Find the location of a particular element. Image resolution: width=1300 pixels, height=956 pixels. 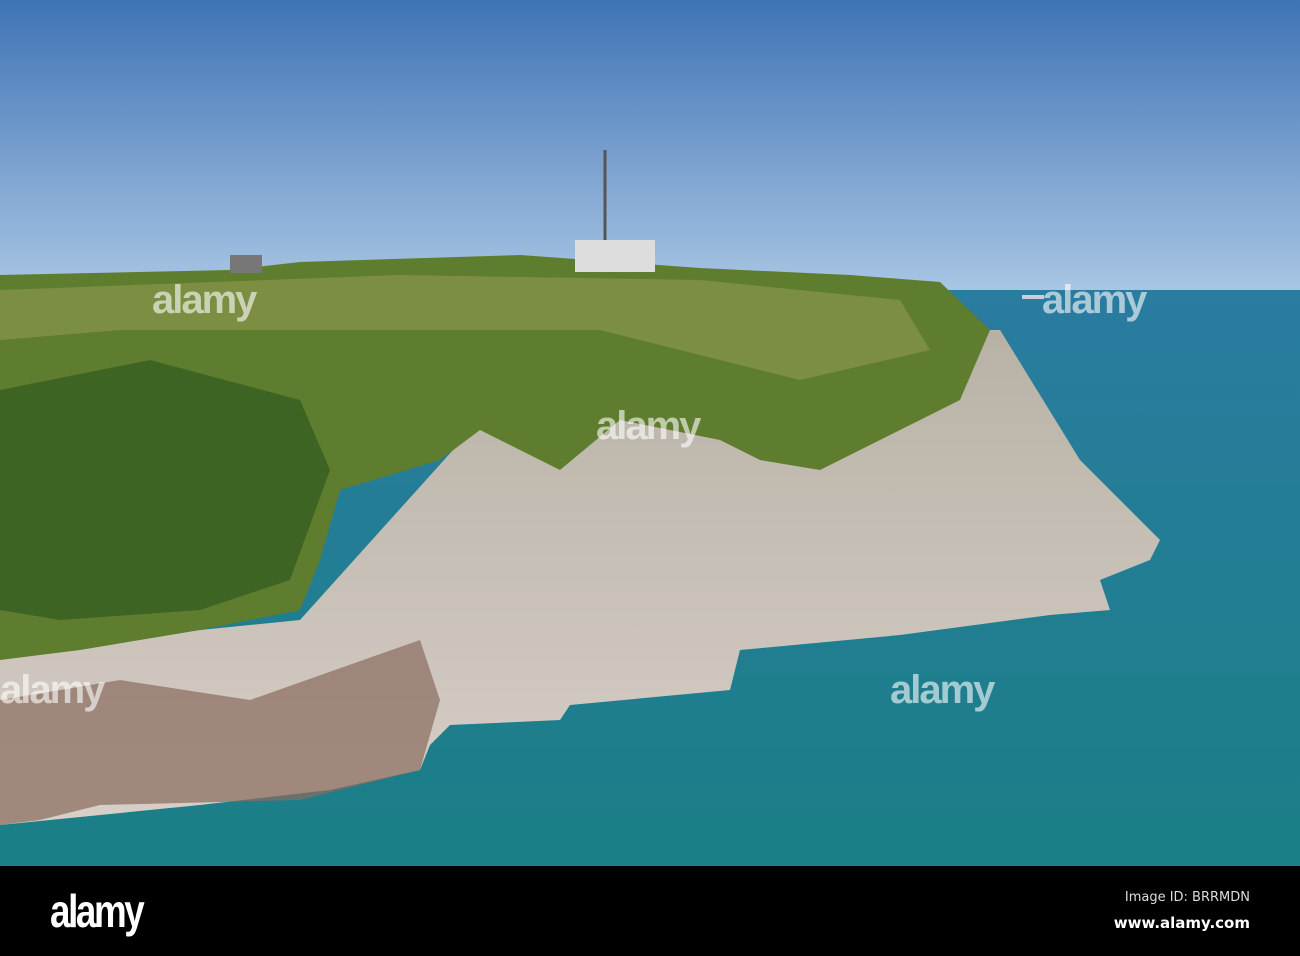

alamy-logo: alamy is located at coordinates (97, 911).